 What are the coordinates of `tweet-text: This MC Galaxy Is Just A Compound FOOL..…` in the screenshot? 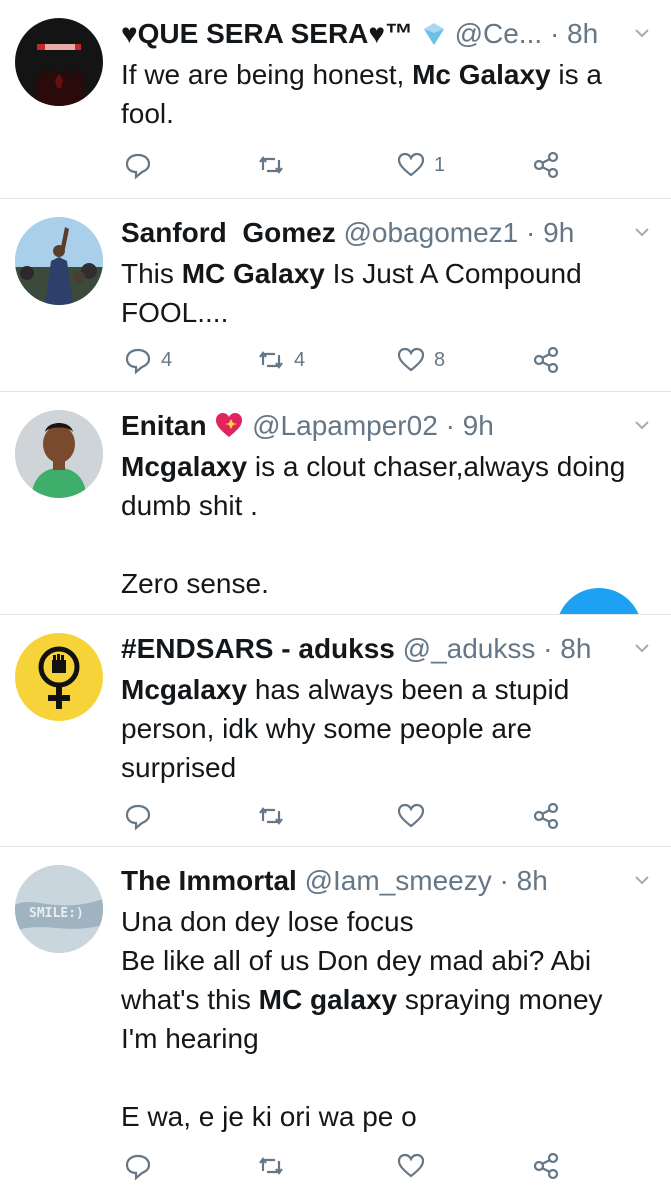 It's located at (381, 293).